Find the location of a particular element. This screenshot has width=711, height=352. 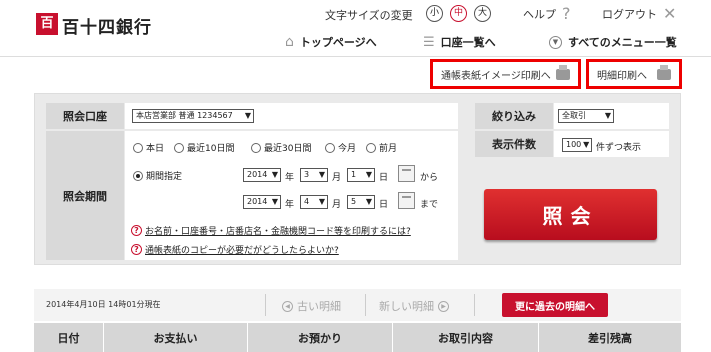

statement-print-button: 明細印刷へ is located at coordinates (634, 74).